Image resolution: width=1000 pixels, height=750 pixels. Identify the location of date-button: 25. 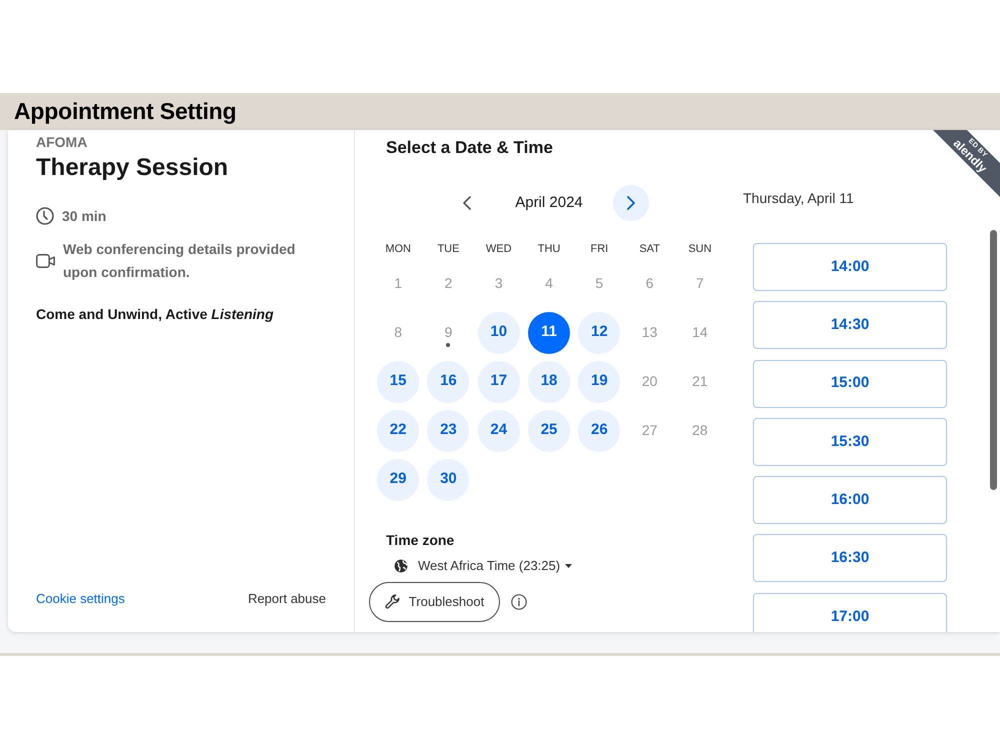
(549, 431).